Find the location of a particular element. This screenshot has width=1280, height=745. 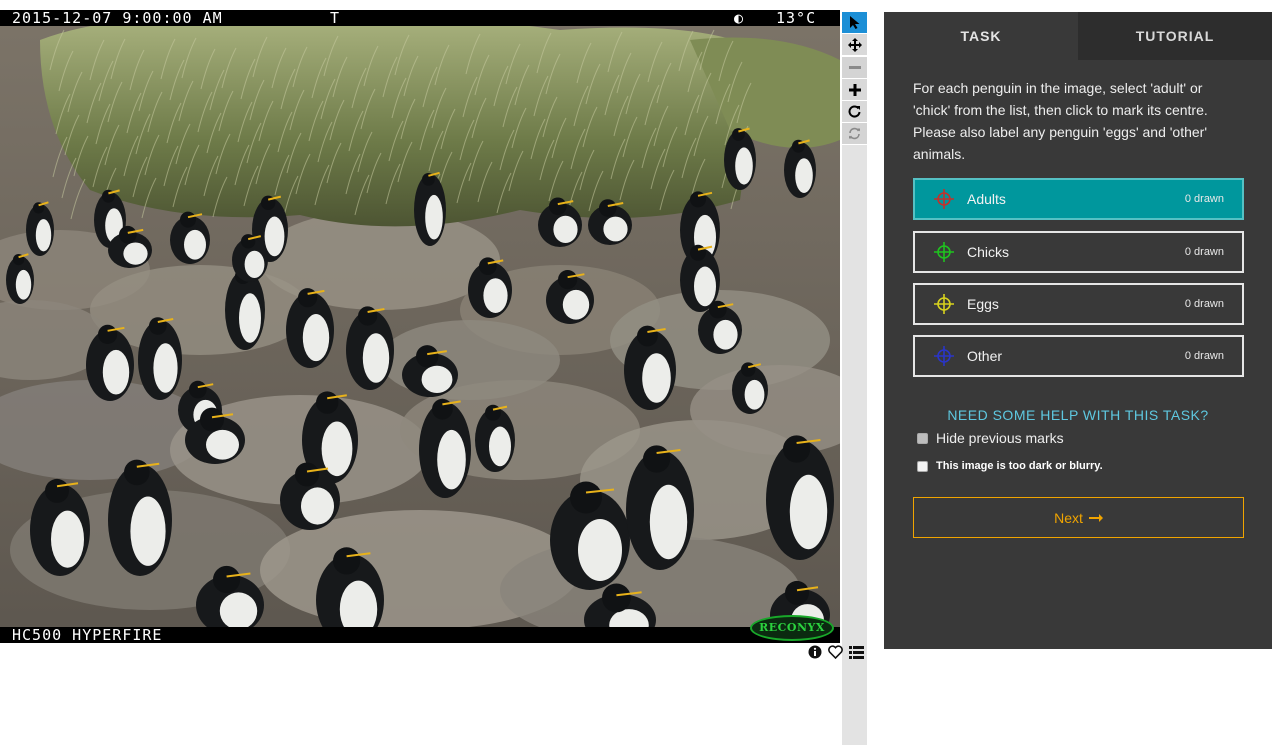

select-tool-button is located at coordinates (854, 22).